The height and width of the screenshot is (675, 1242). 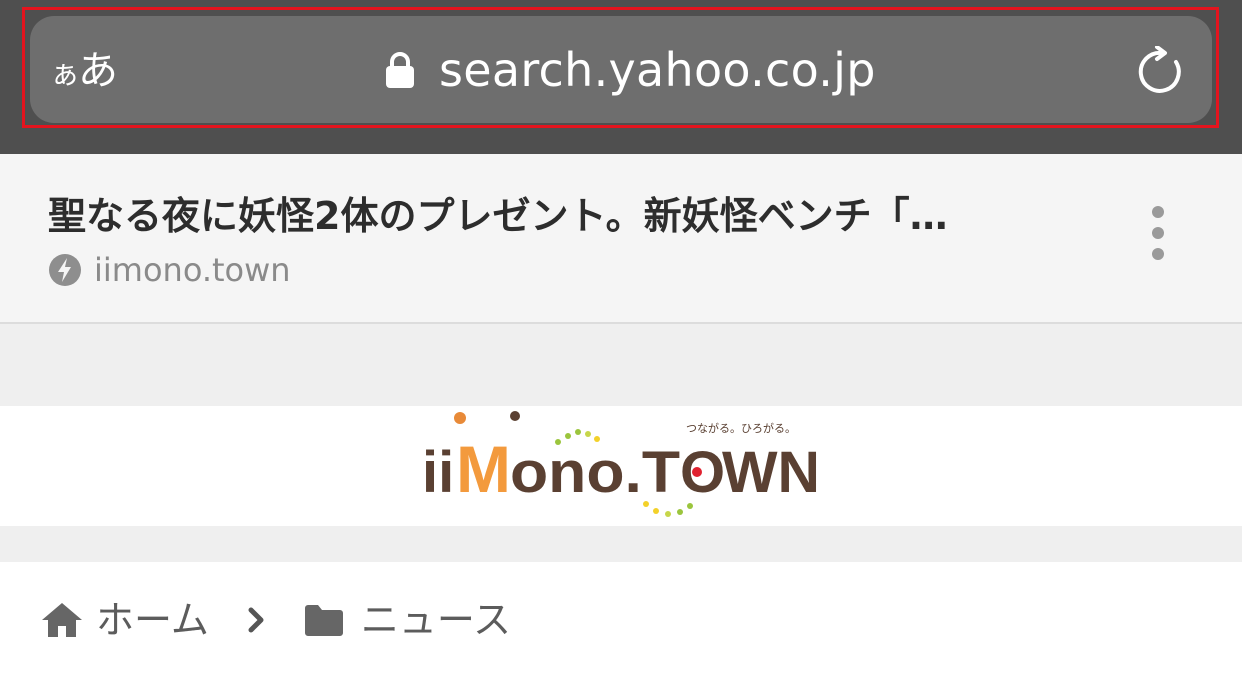 What do you see at coordinates (621, 365) in the screenshot?
I see `page-spacer` at bounding box center [621, 365].